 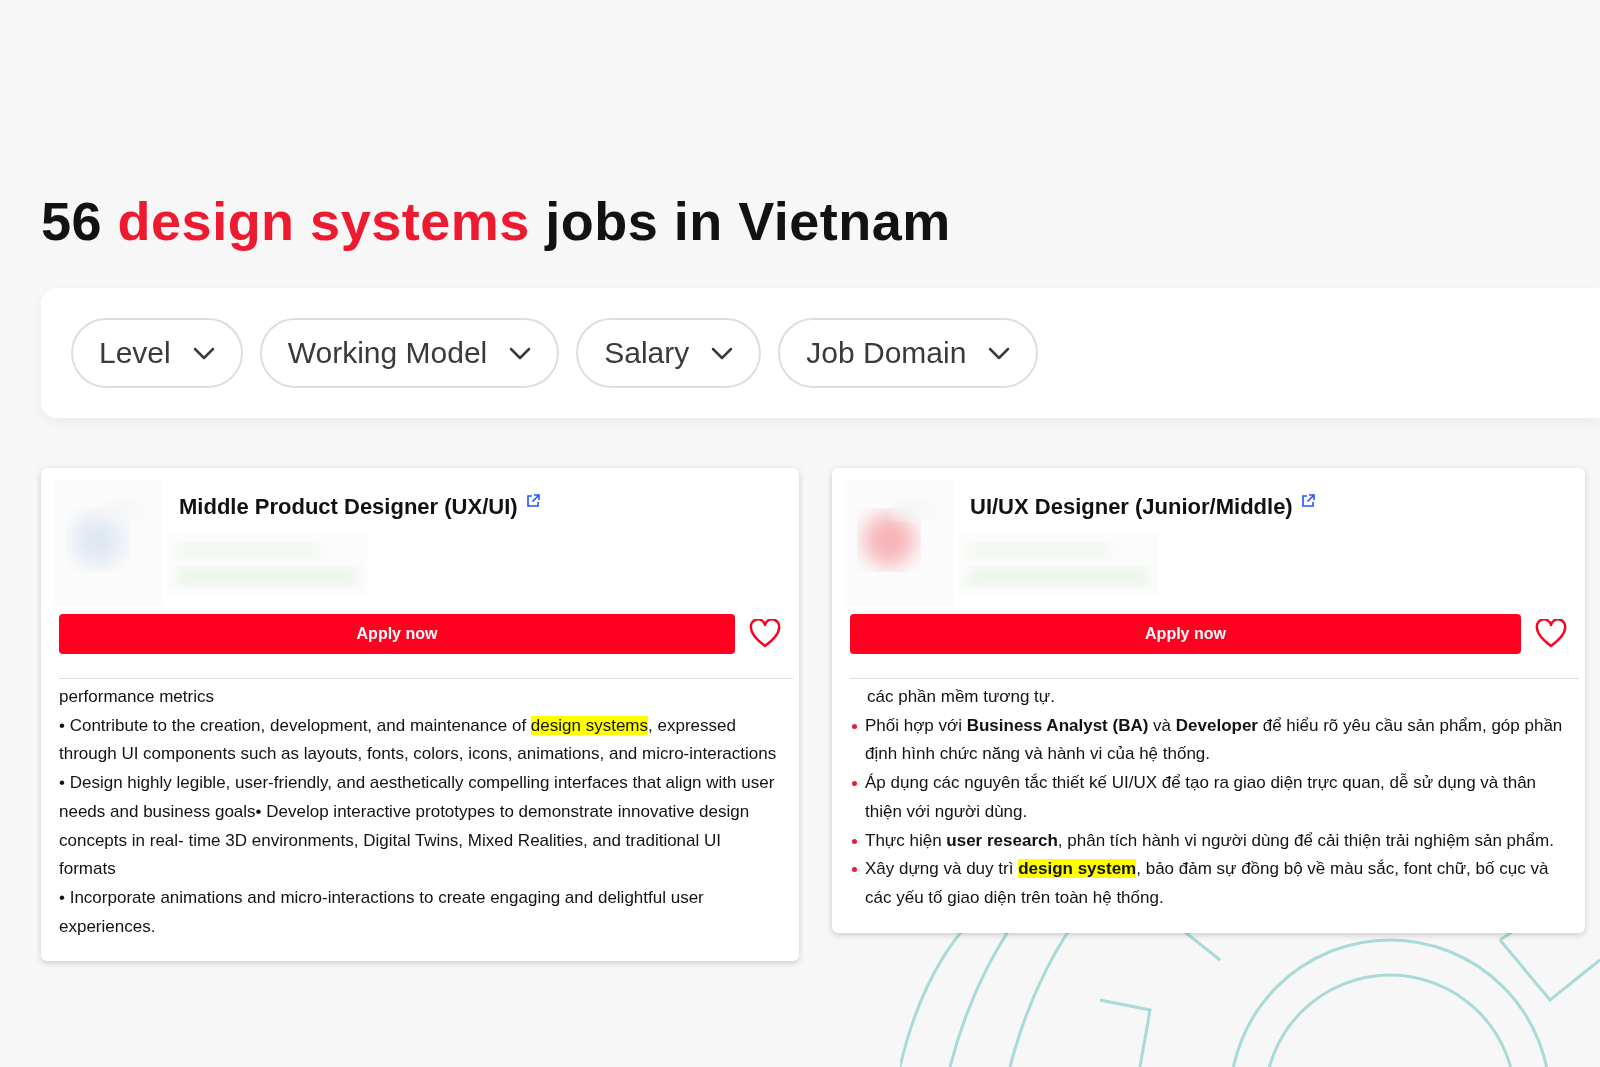 What do you see at coordinates (137, 697) in the screenshot?
I see `description-text: performance metrics` at bounding box center [137, 697].